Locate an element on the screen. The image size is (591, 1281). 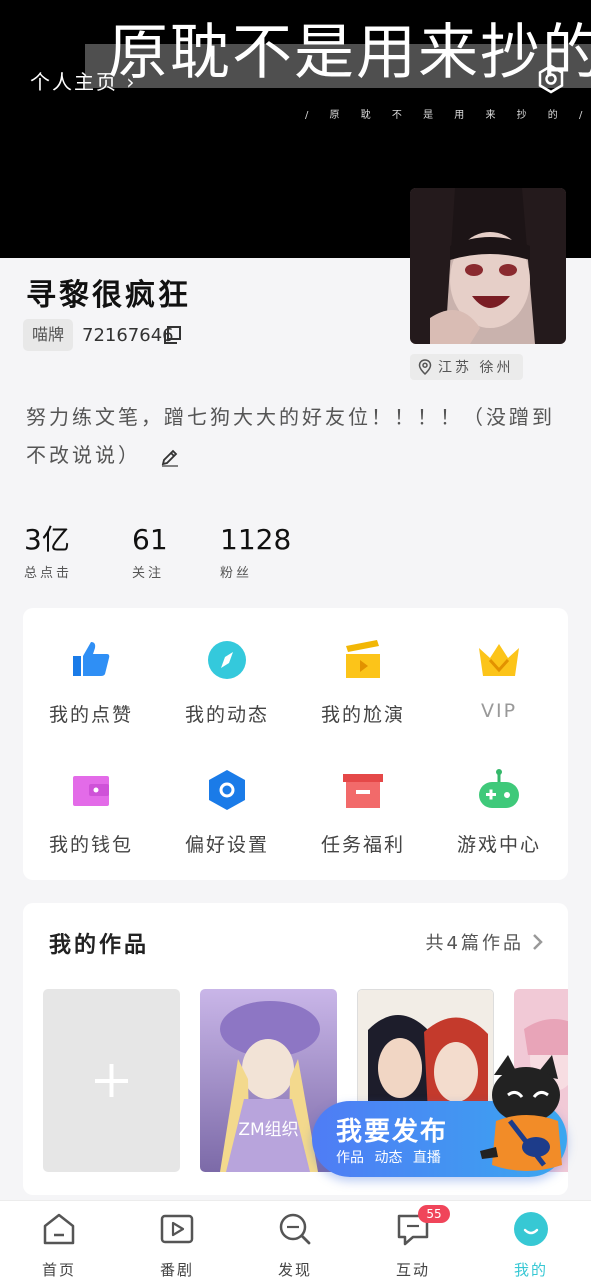
chevron-right-icon: › is located at coordinates (127, 82).